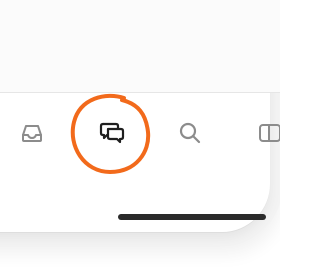  I want to click on messages-icon, so click(112, 133).